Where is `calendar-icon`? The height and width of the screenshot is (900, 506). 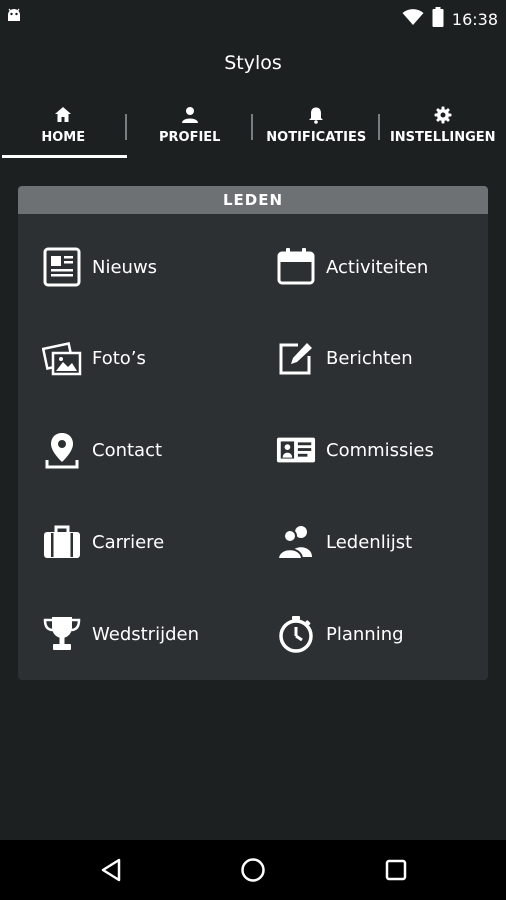 calendar-icon is located at coordinates (296, 267).